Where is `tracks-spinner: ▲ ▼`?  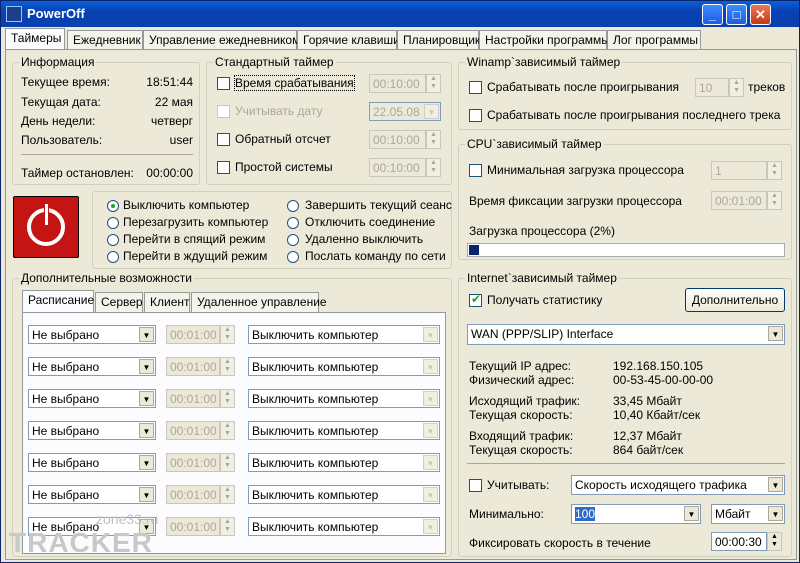 tracks-spinner: ▲ ▼ is located at coordinates (736, 87).